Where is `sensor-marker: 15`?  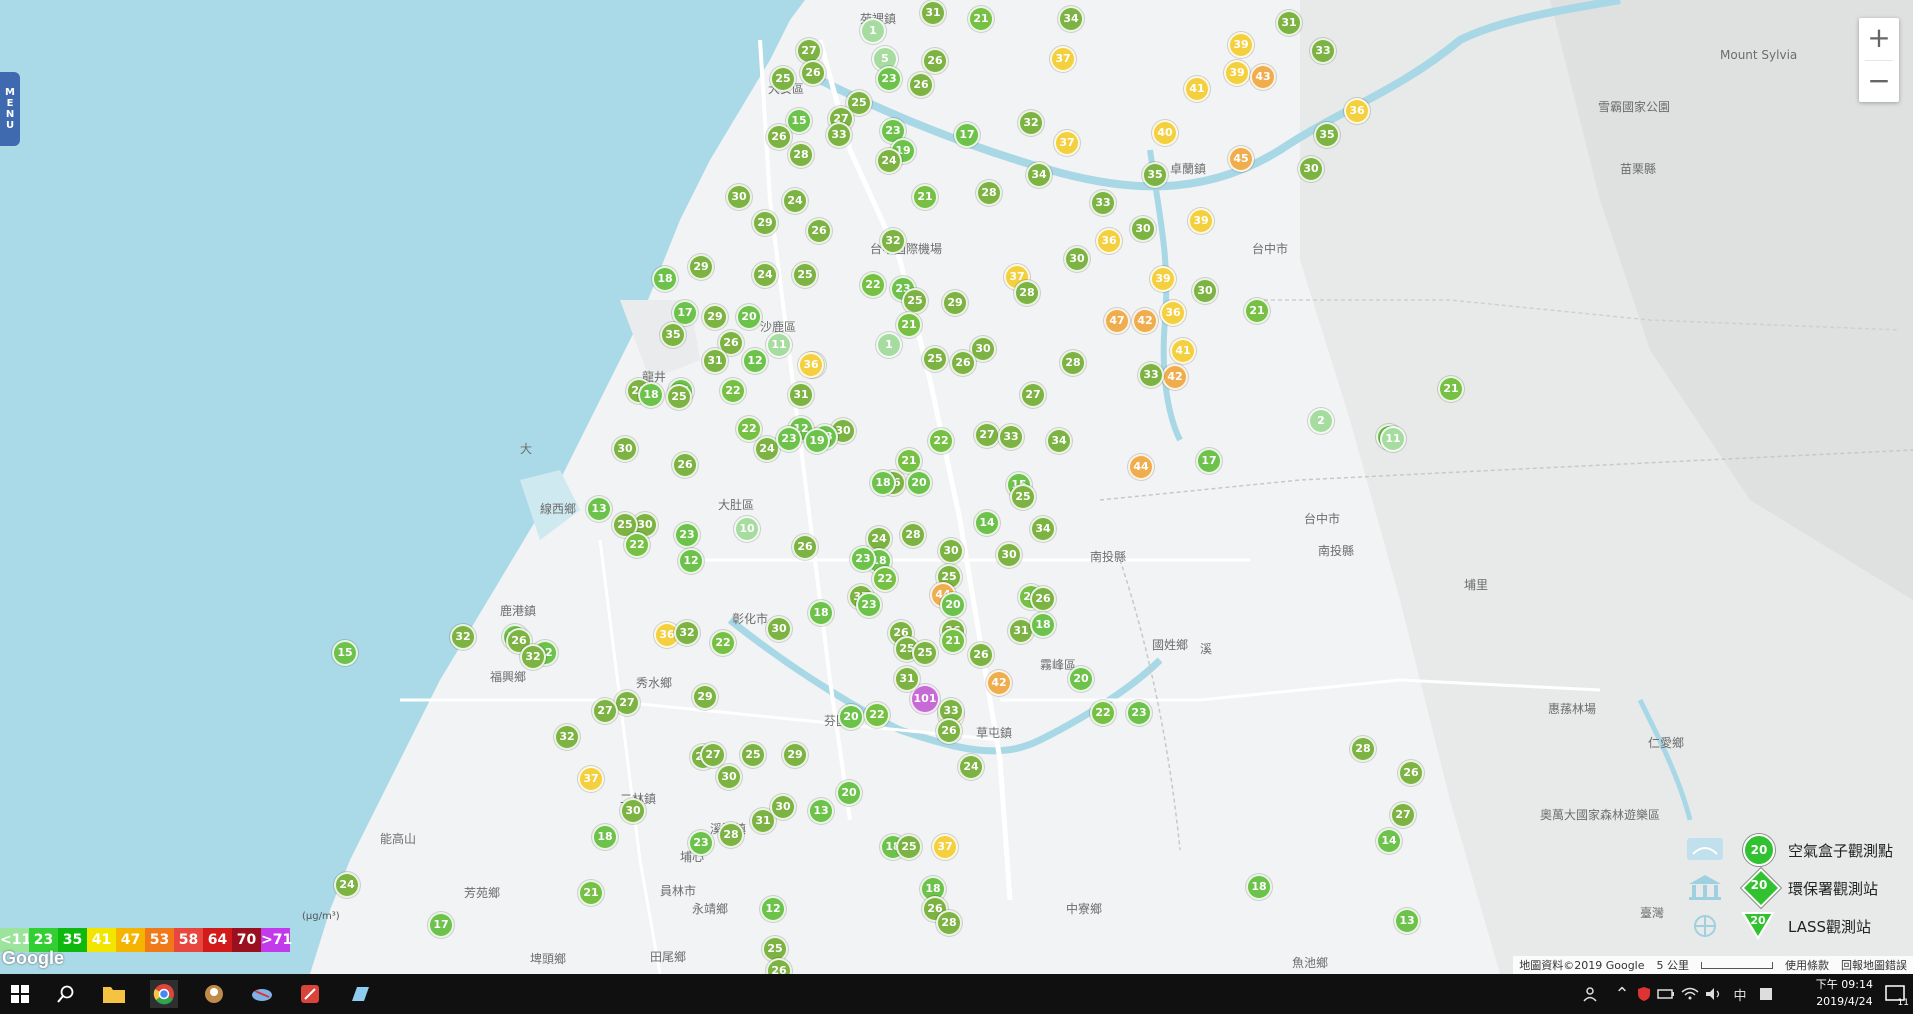
sensor-marker: 15 is located at coordinates (345, 653).